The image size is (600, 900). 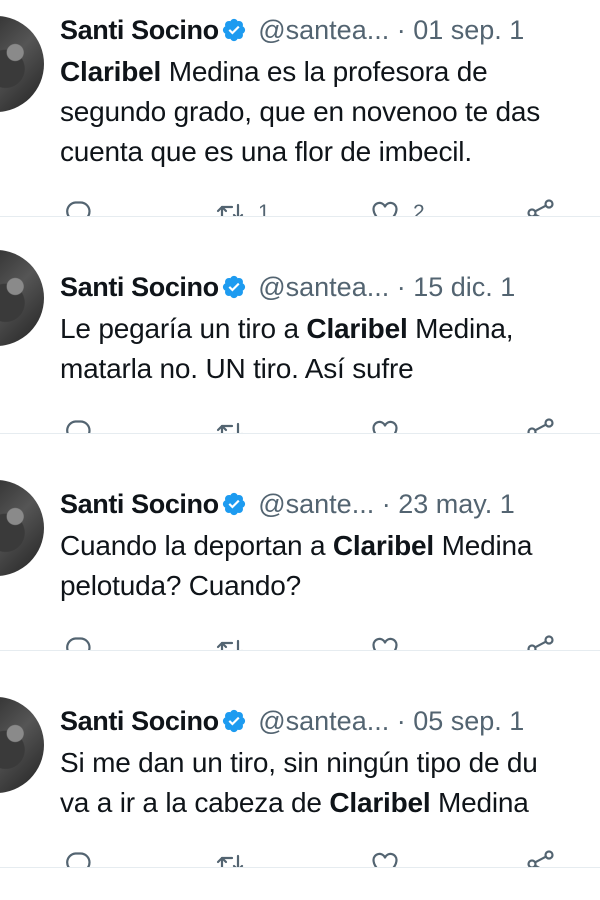 I want to click on tweet-text-line: matarla no. UN tiro. Así sufre, so click(x=286, y=369).